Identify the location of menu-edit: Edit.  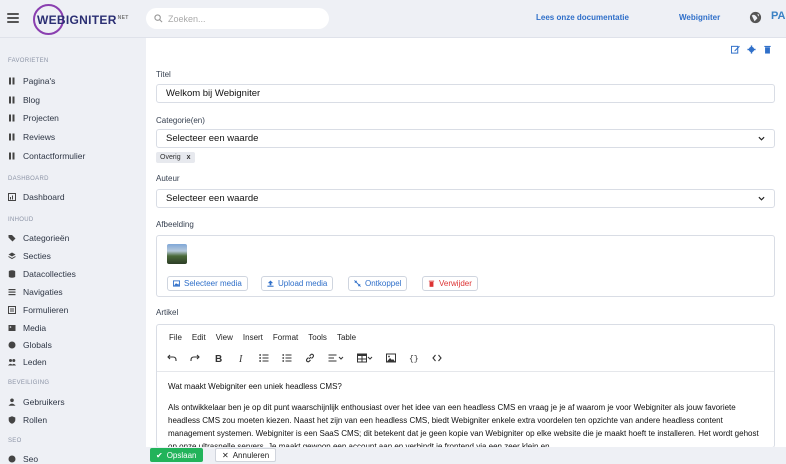
(199, 337).